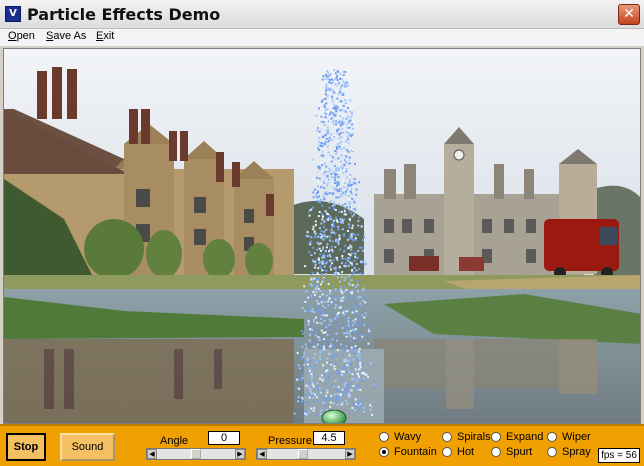  Describe the element at coordinates (152, 454) in the screenshot. I see `angle-left-arrow-icon: ◀` at that location.